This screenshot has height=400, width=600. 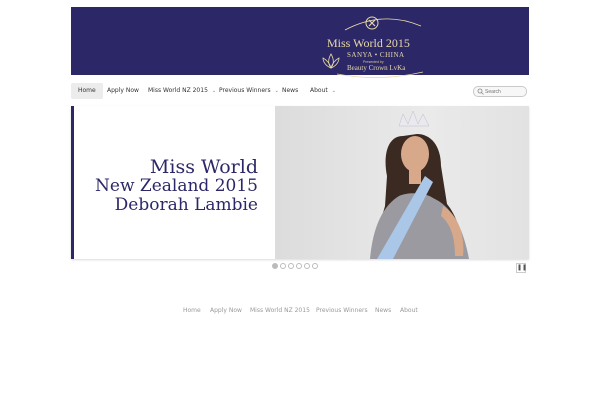 What do you see at coordinates (504, 91) in the screenshot?
I see `search-input` at bounding box center [504, 91].